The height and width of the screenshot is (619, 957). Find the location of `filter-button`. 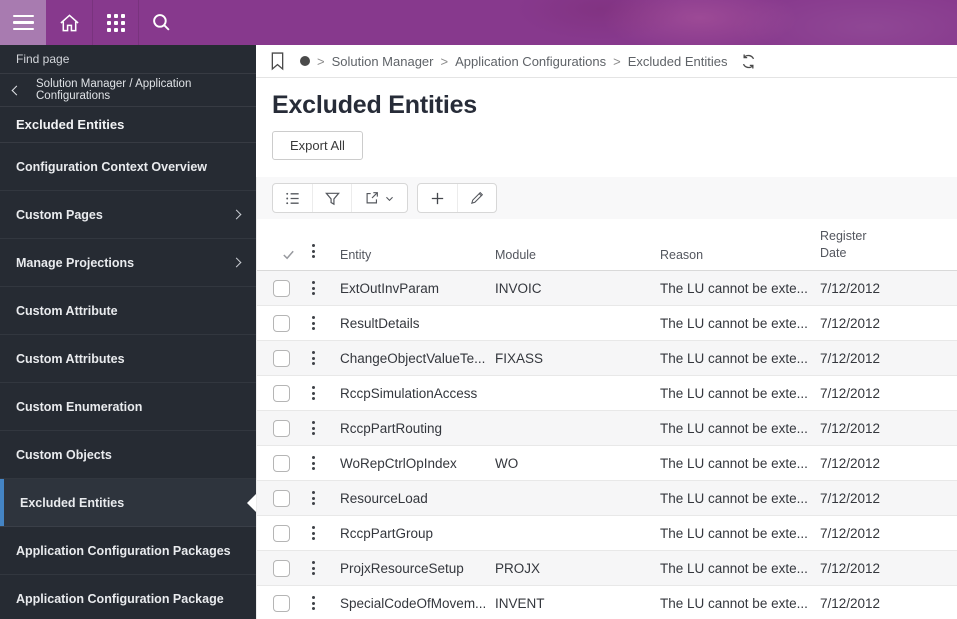

filter-button is located at coordinates (331, 198).